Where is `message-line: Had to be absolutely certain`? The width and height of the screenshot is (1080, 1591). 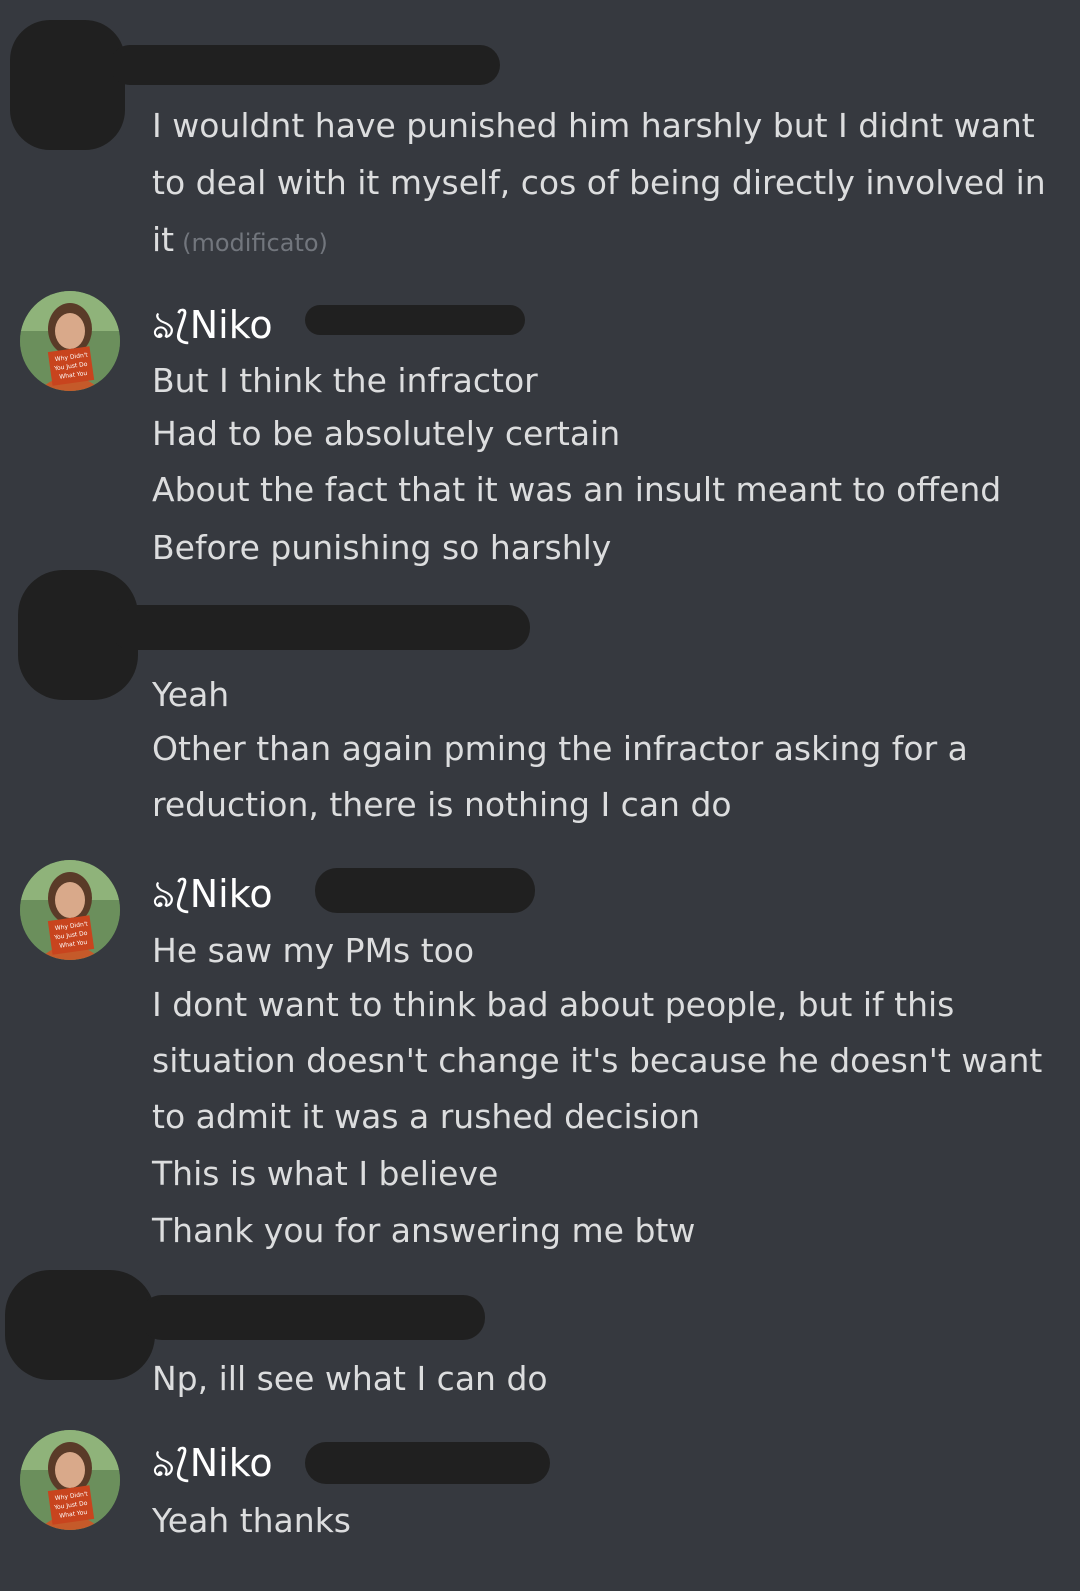 message-line: Had to be absolutely certain is located at coordinates (386, 433).